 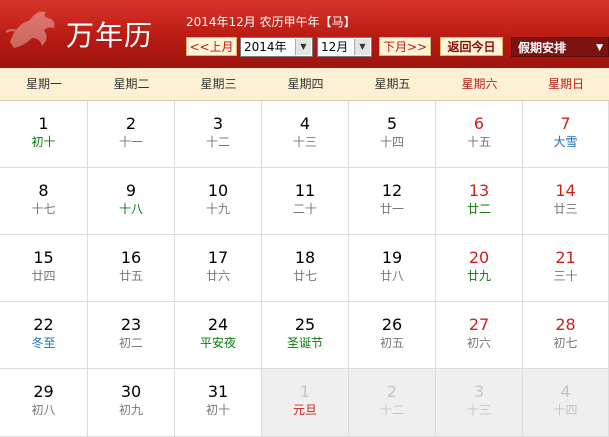 I want to click on day-cell: 5 十四, so click(x=392, y=134).